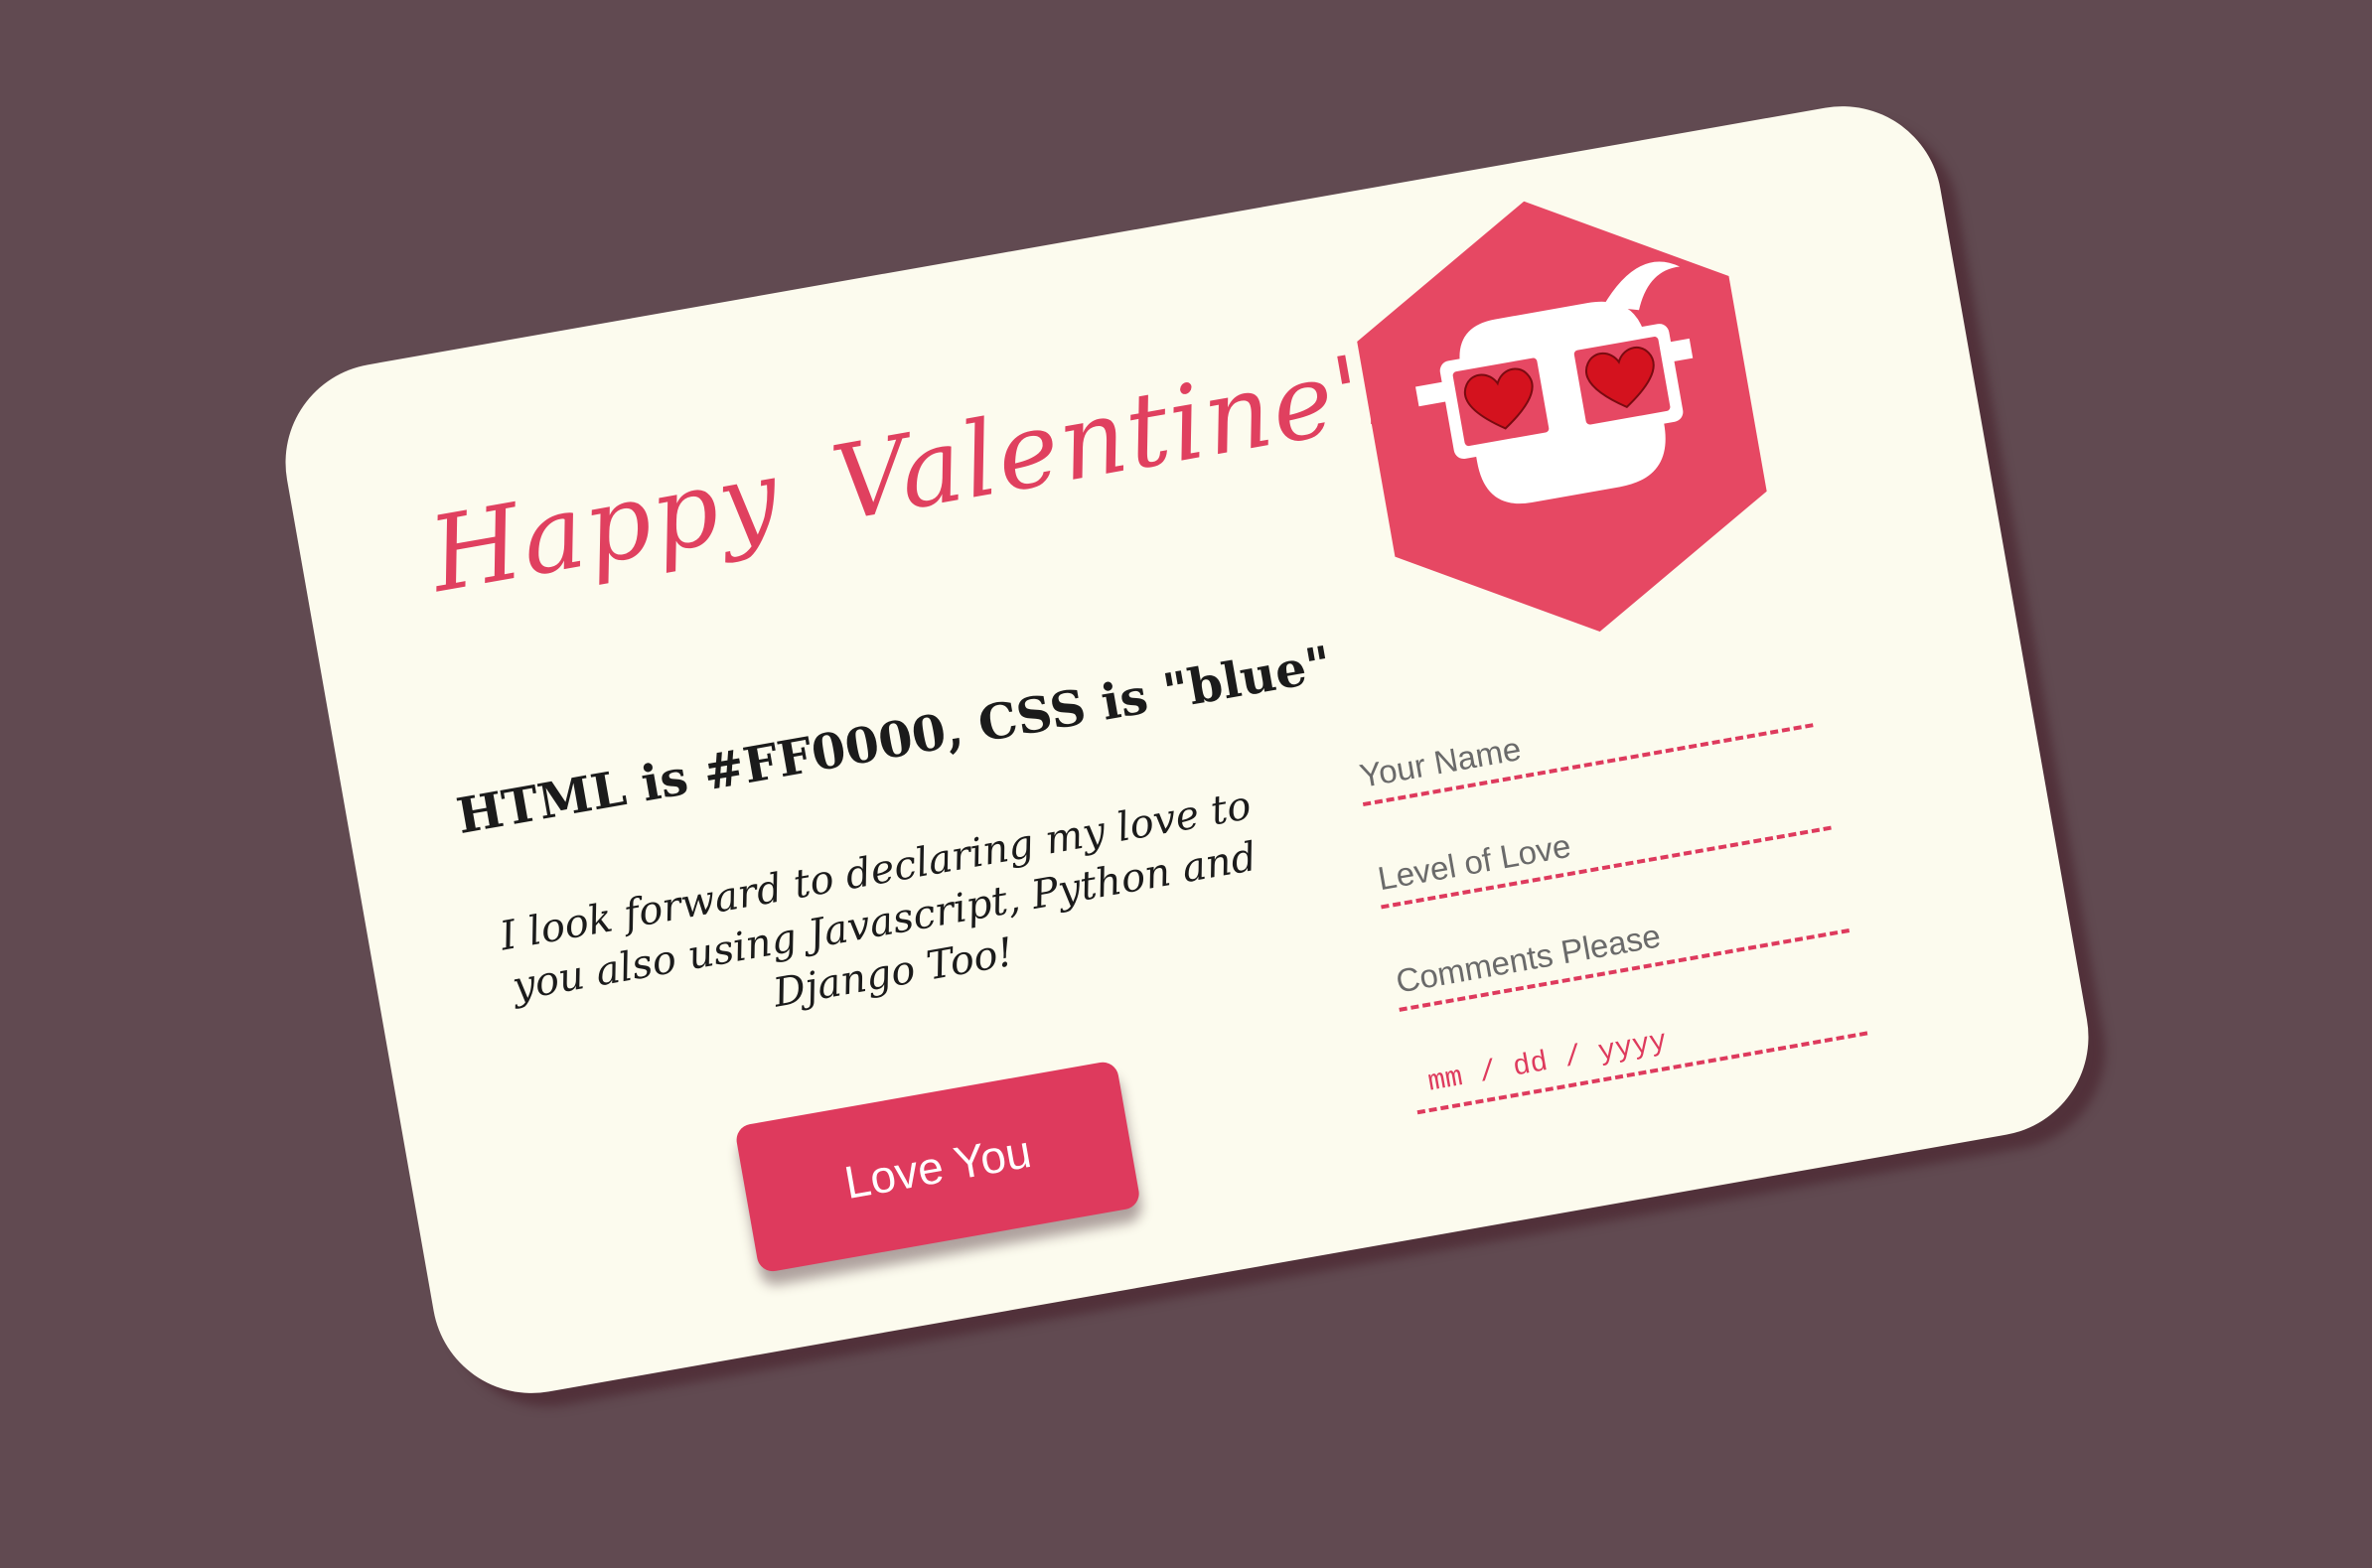  I want to click on level-of-love-input, so click(1602, 844).